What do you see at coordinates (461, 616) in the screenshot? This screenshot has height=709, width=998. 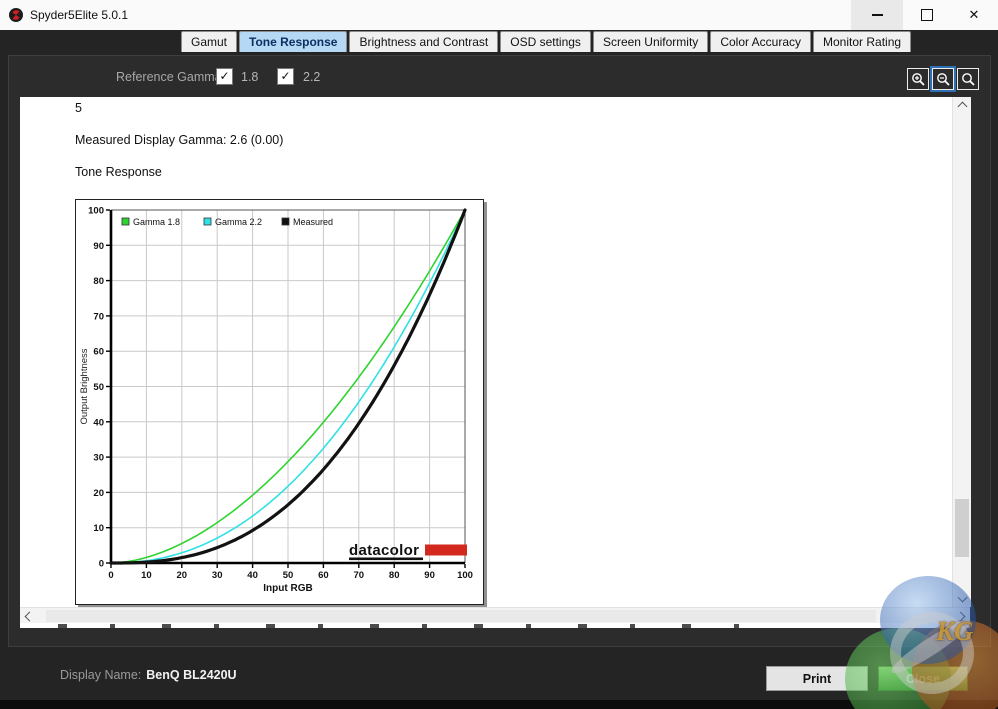 I see `horizontal-scrollbar-thumb` at bounding box center [461, 616].